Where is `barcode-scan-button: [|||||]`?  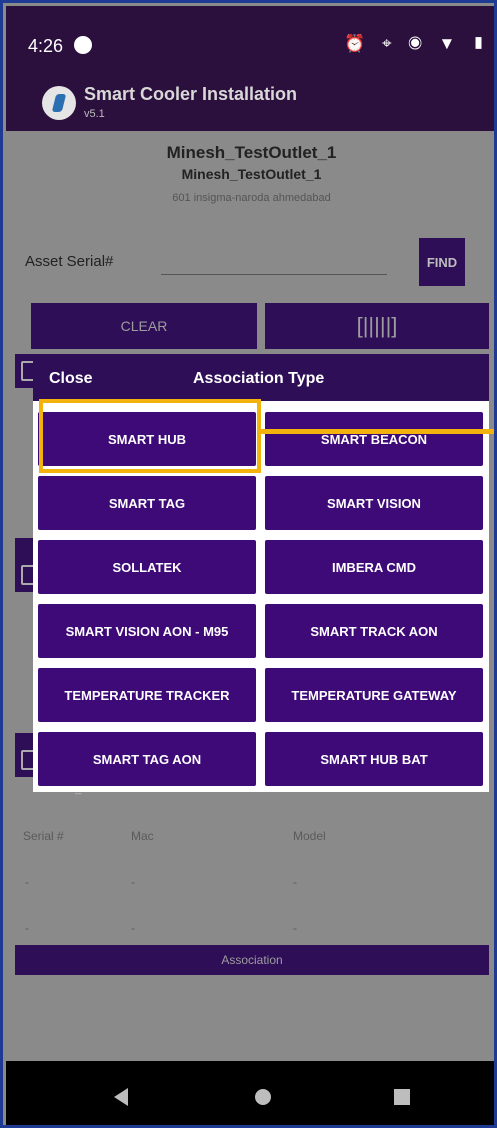
barcode-scan-button: [|||||] is located at coordinates (377, 326).